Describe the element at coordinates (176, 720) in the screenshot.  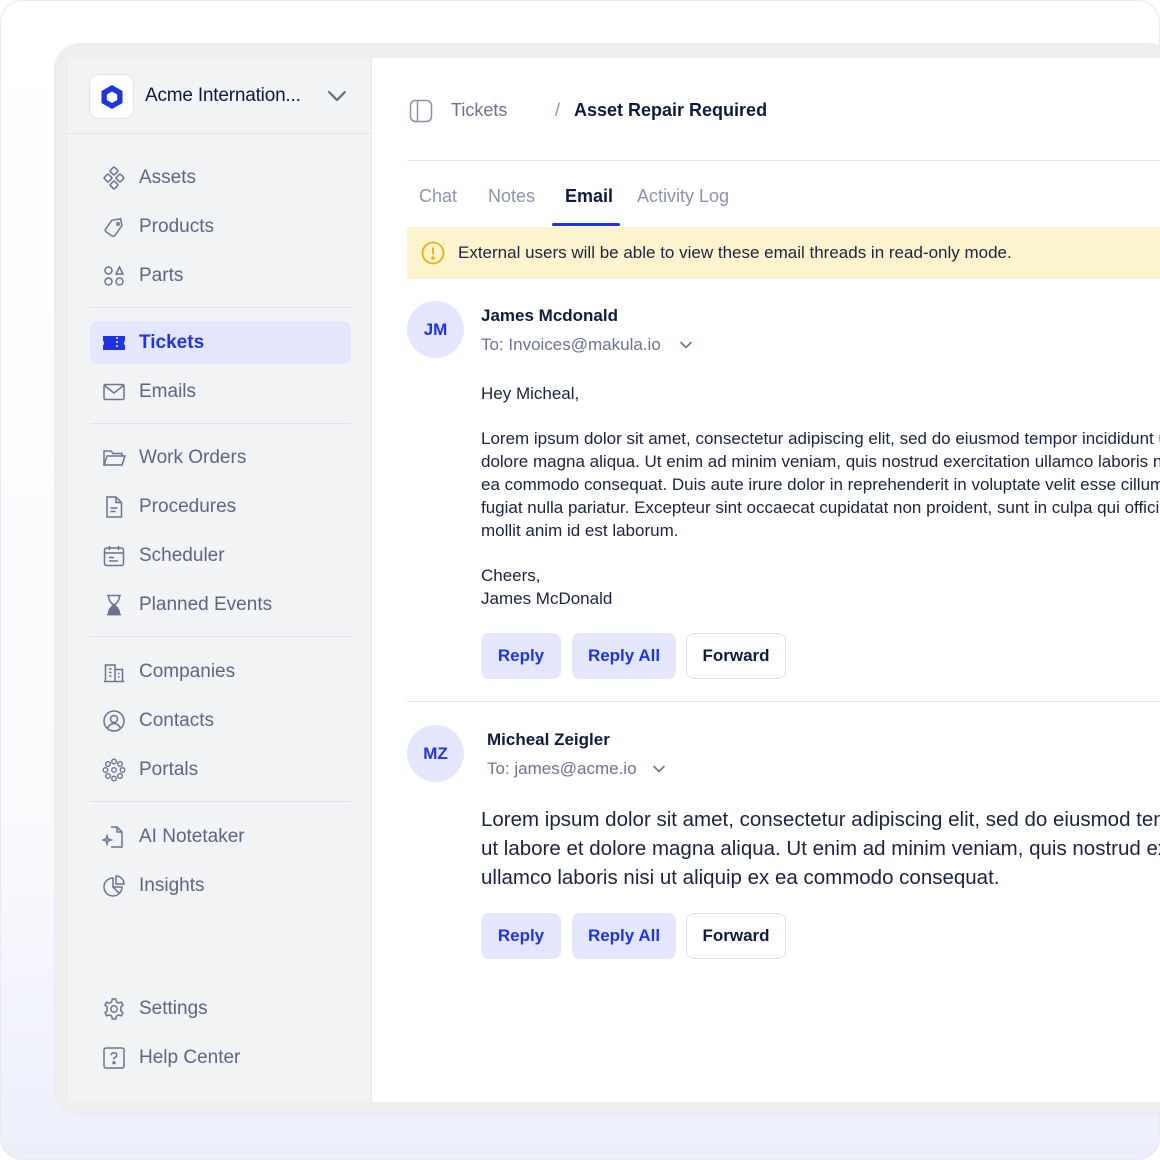
I see `sidebar-item-label: Contacts` at that location.